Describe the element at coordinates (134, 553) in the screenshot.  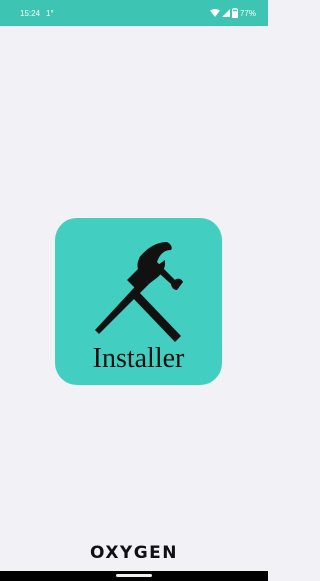
I see `brand-logo: OXYGEN` at that location.